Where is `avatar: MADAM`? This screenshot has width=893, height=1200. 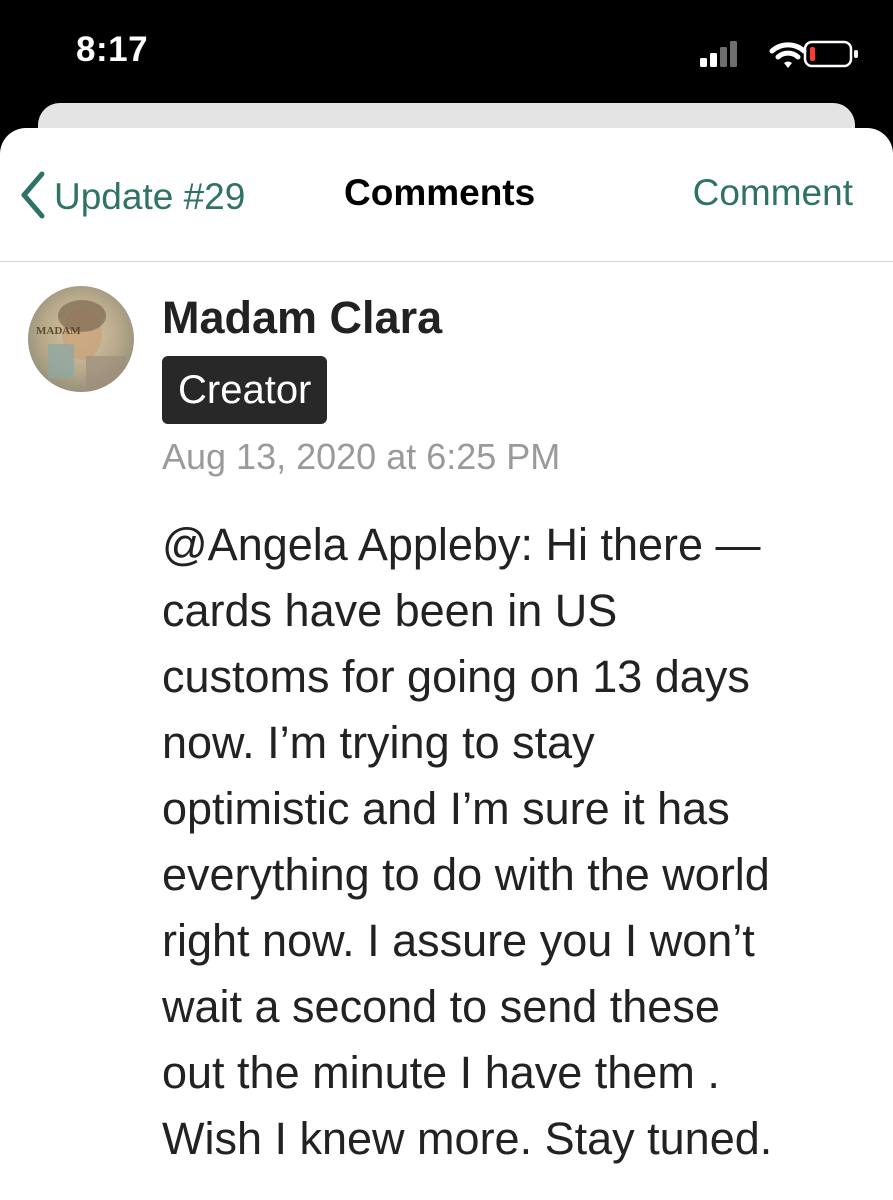 avatar: MADAM is located at coordinates (81, 339).